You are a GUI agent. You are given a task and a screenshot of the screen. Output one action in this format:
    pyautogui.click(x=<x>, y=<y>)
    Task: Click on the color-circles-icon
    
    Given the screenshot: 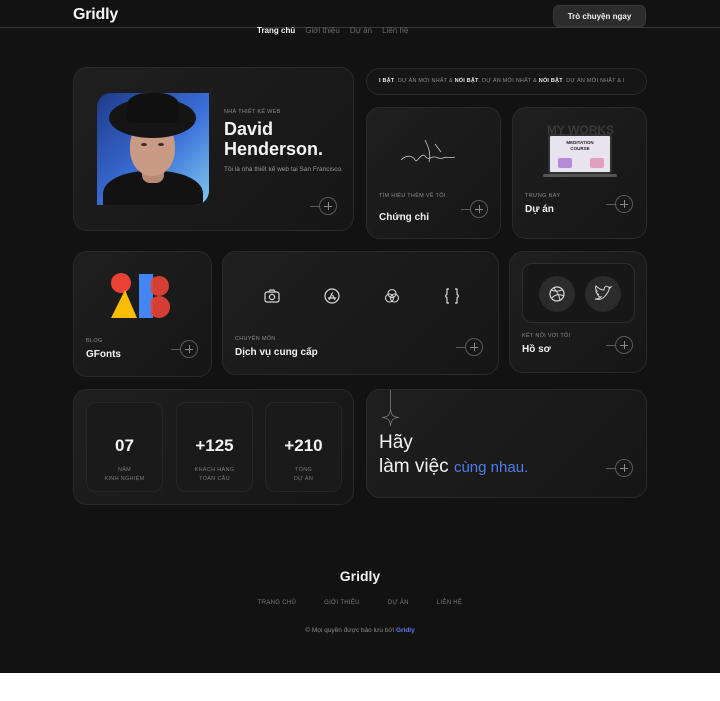 What is the action you would take?
    pyautogui.click(x=392, y=295)
    